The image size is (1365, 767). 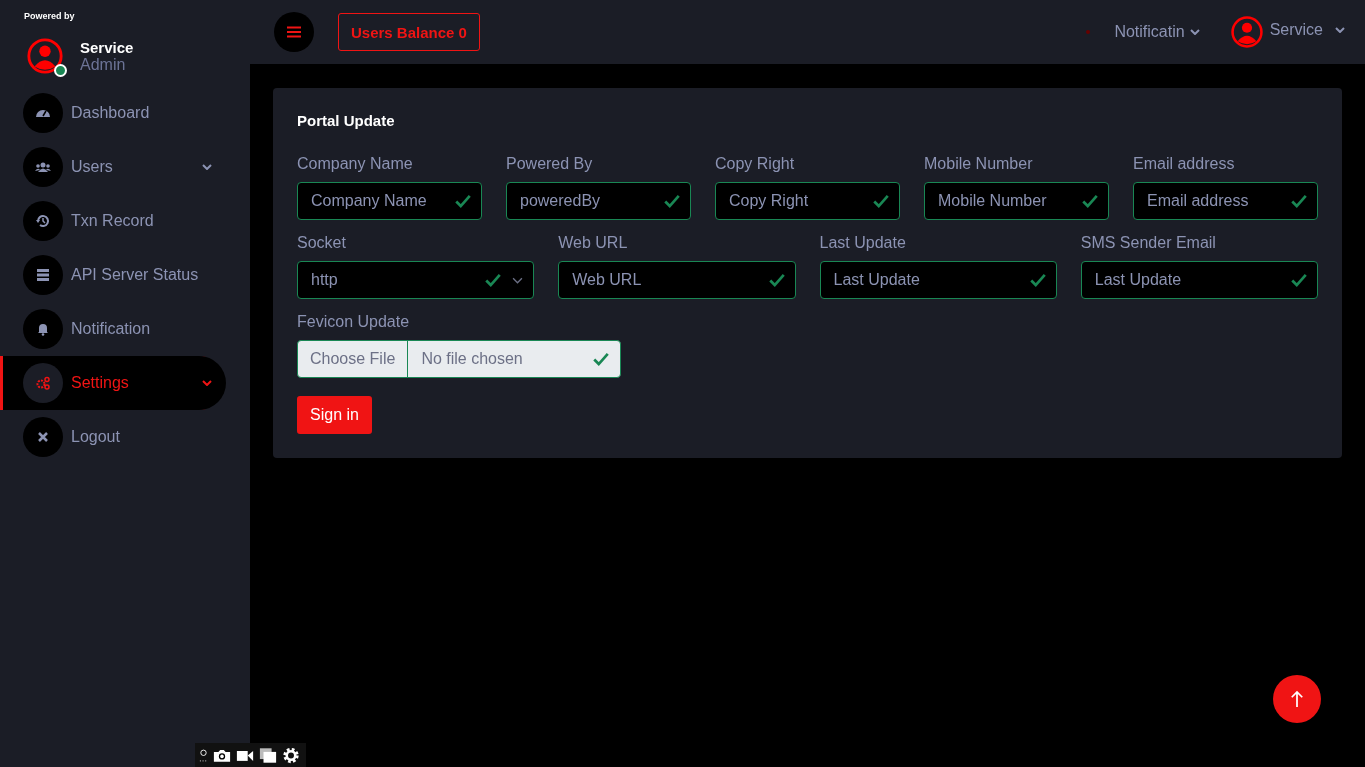 What do you see at coordinates (268, 755) in the screenshot?
I see `windows-icon` at bounding box center [268, 755].